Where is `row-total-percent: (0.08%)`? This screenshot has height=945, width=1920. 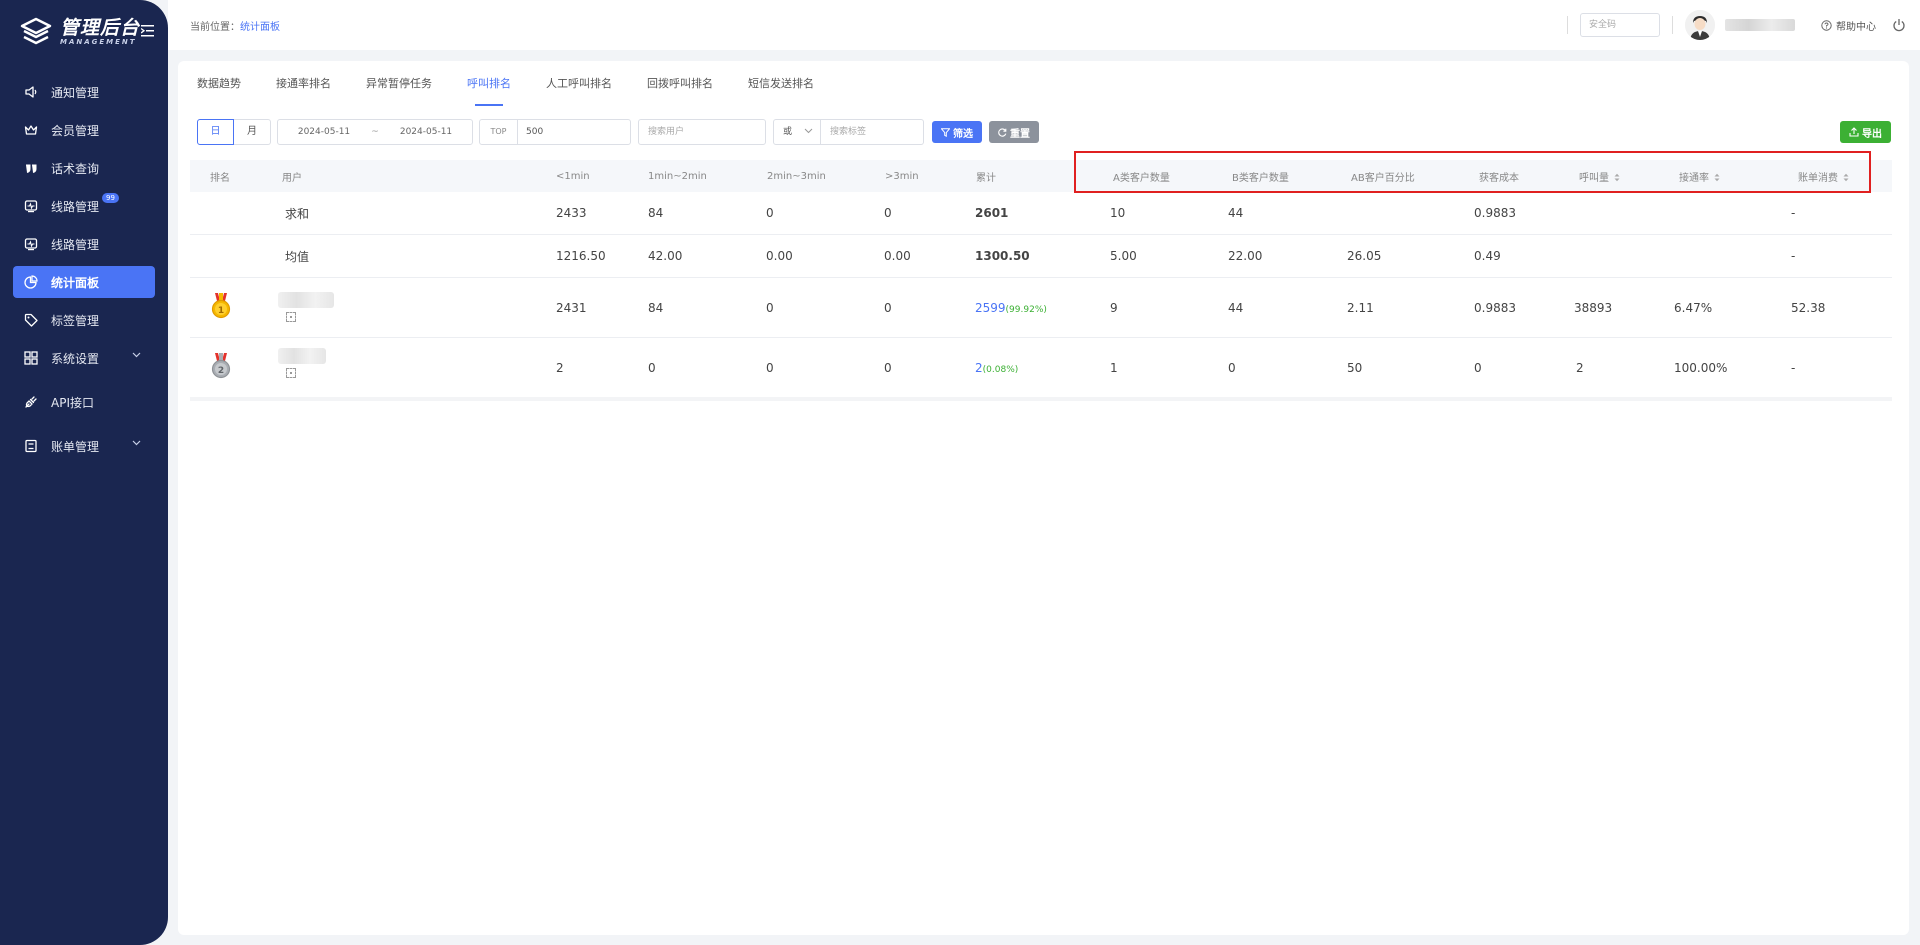 row-total-percent: (0.08%) is located at coordinates (1000, 369).